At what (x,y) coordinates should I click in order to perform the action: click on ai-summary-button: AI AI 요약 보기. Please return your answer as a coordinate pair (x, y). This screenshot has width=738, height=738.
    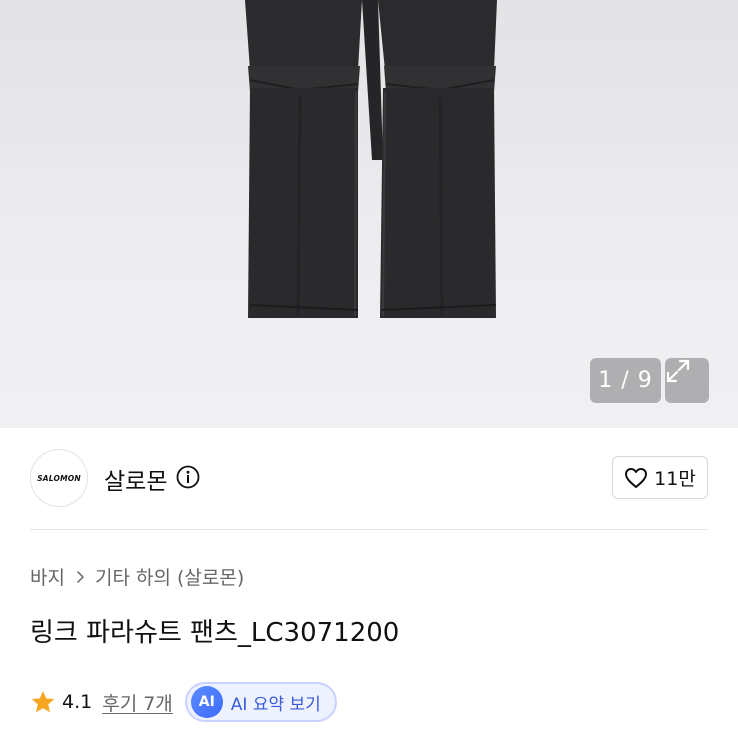
    Looking at the image, I should click on (260, 702).